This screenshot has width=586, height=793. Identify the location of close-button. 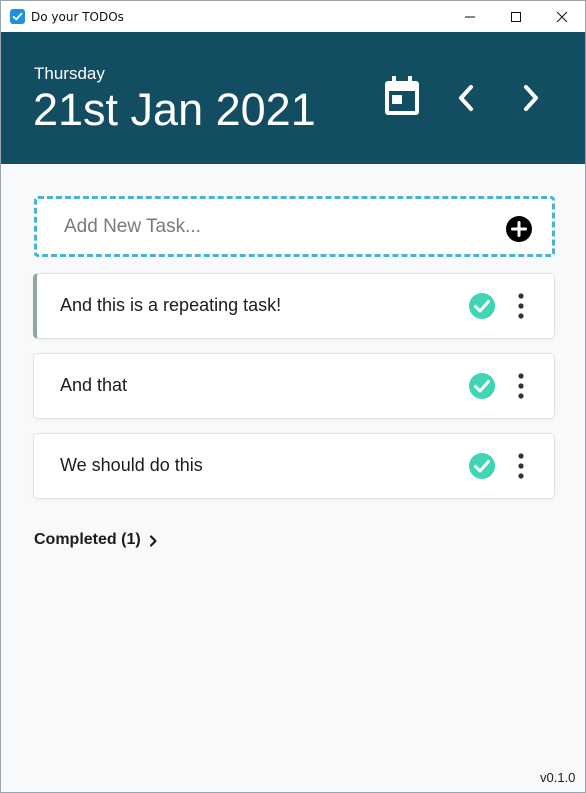
(562, 16).